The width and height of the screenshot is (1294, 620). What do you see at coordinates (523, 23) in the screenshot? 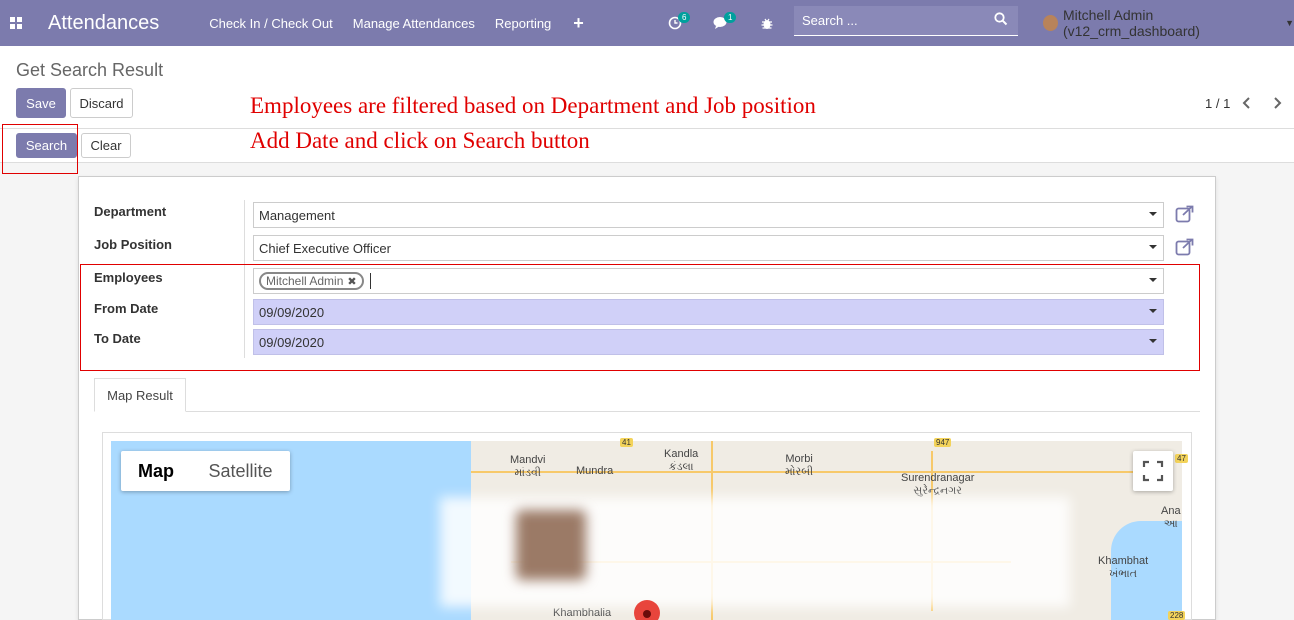
I see `menu-reporting: Reporting` at bounding box center [523, 23].